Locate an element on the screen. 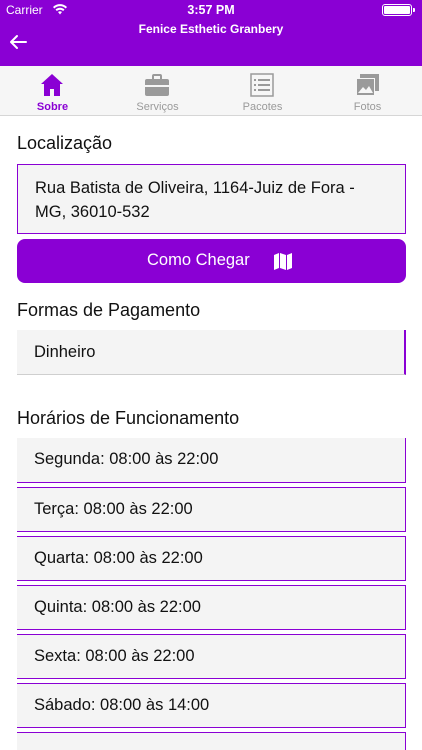 This screenshot has height=750, width=422. tab-servicos-label: Serviços is located at coordinates (157, 107).